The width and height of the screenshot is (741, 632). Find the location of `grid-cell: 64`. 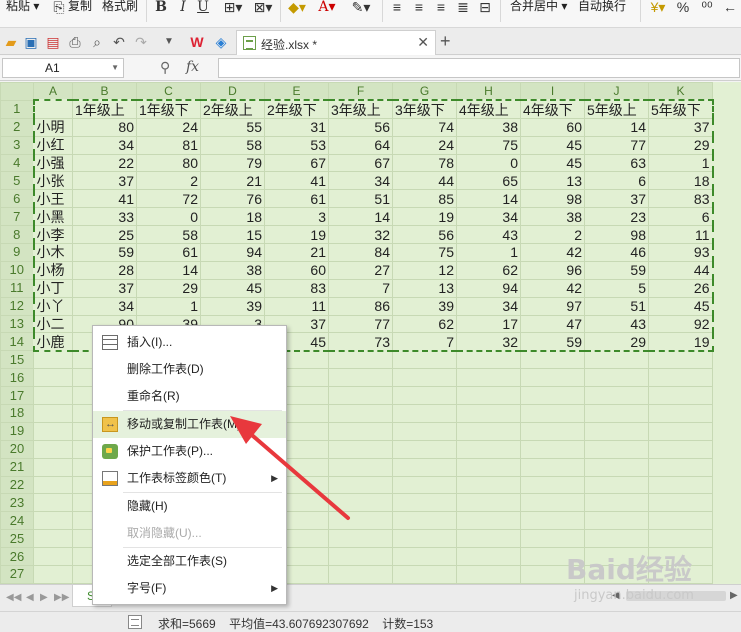

grid-cell: 64 is located at coordinates (360, 145).